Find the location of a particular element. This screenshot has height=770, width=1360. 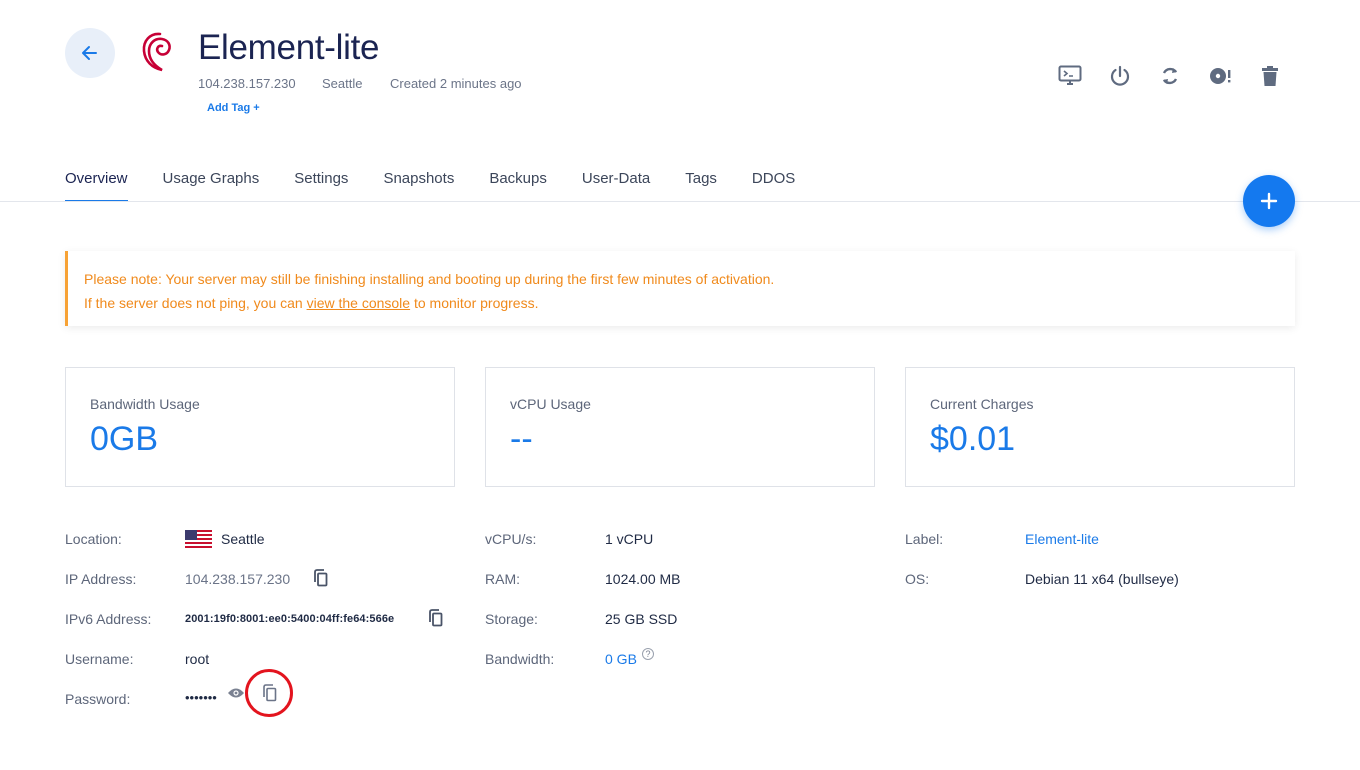

restart-icon is located at coordinates (1170, 76).